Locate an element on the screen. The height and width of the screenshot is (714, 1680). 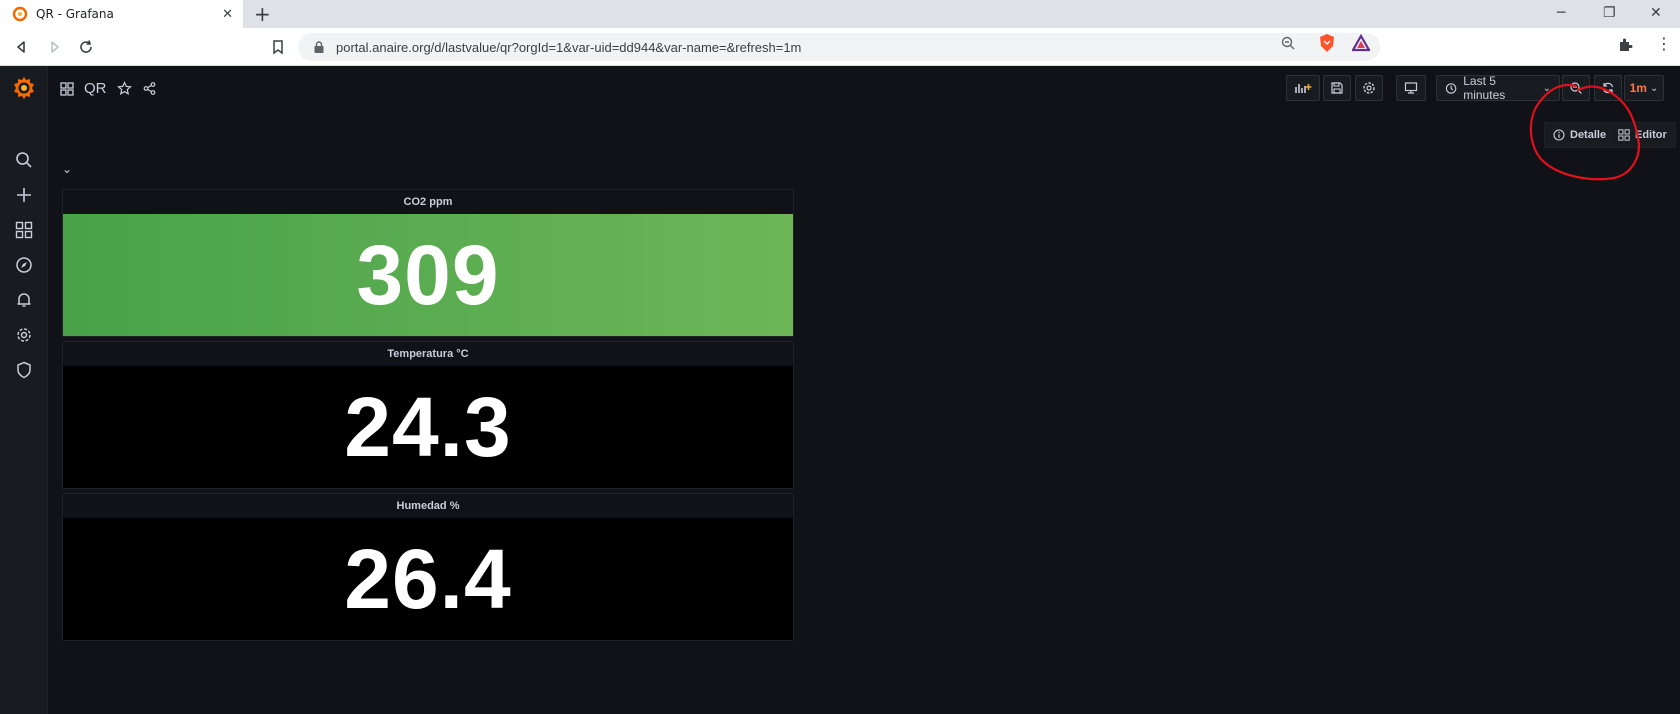
share-icon is located at coordinates (149, 88).